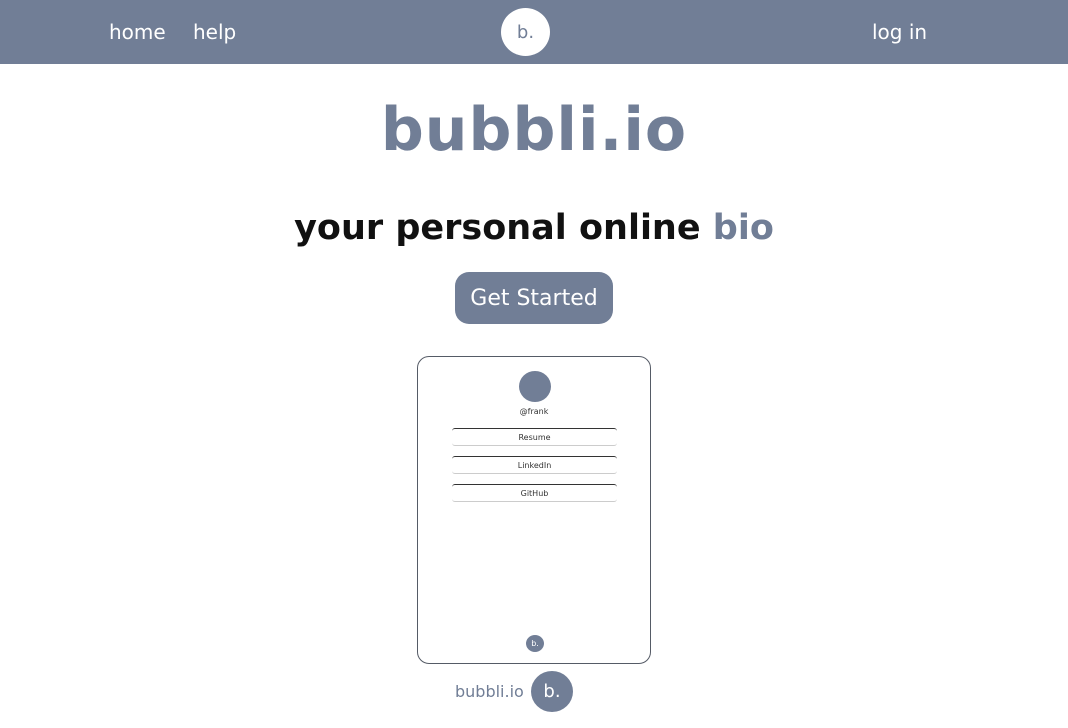 Image resolution: width=1068 pixels, height=728 pixels. Describe the element at coordinates (534, 411) in the screenshot. I see `preview-username: @frank` at that location.